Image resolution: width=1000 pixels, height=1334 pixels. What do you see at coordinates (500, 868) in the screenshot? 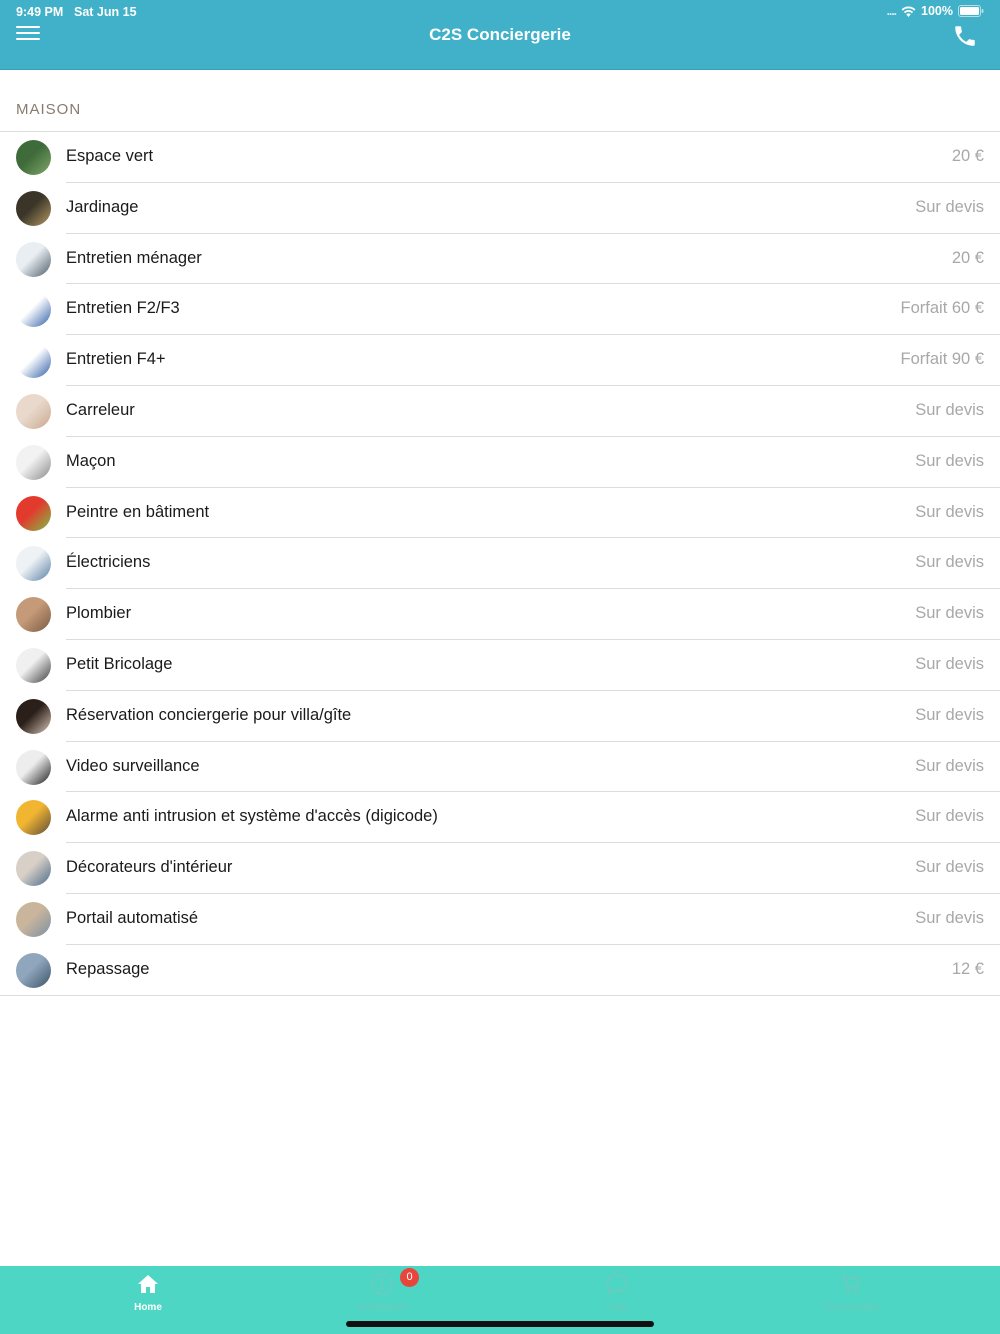
I see `list-item: Décorateurs d'intérieur Sur devis` at bounding box center [500, 868].